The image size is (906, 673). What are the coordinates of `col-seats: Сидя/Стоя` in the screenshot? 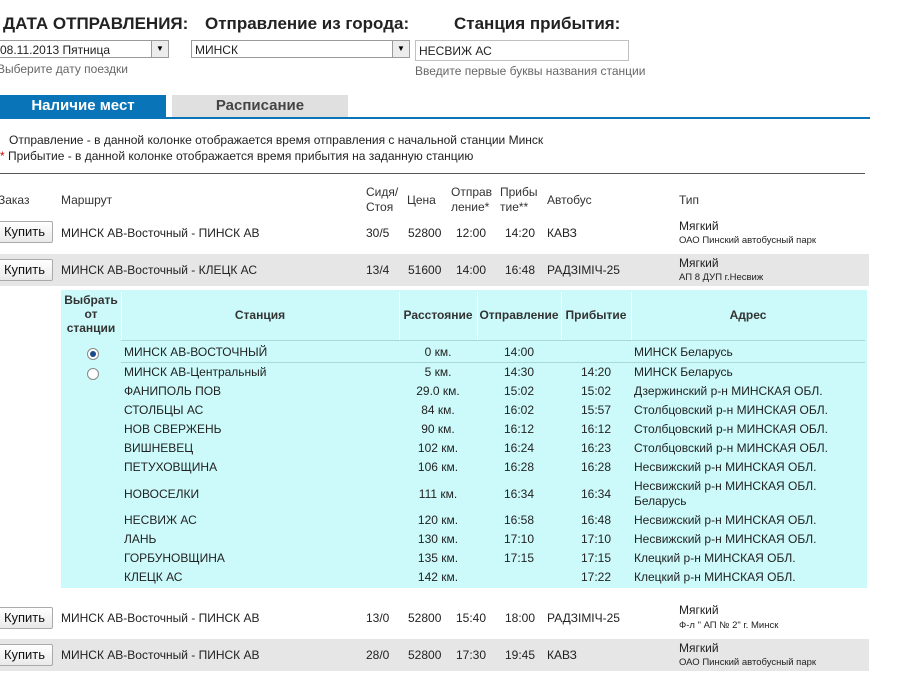 It's located at (382, 200).